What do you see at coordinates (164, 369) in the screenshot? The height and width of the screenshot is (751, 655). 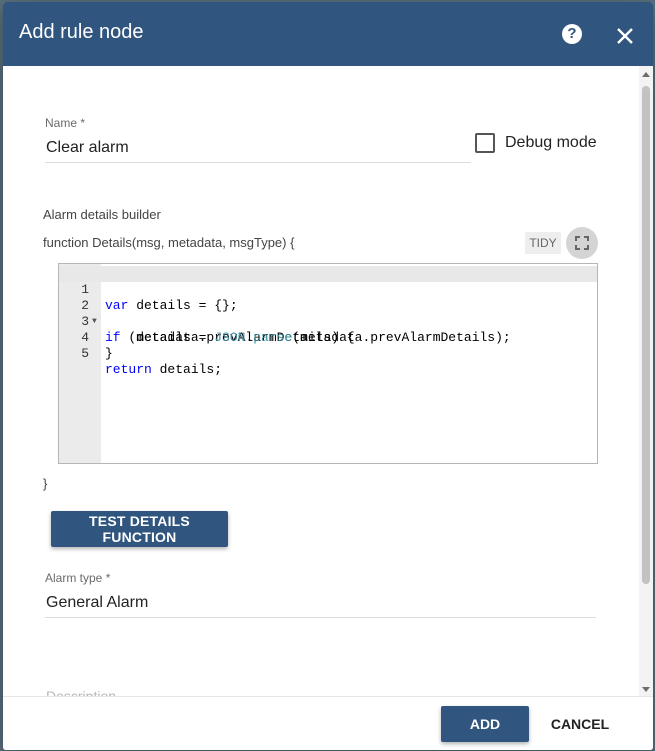 I see `code-text: return details;` at bounding box center [164, 369].